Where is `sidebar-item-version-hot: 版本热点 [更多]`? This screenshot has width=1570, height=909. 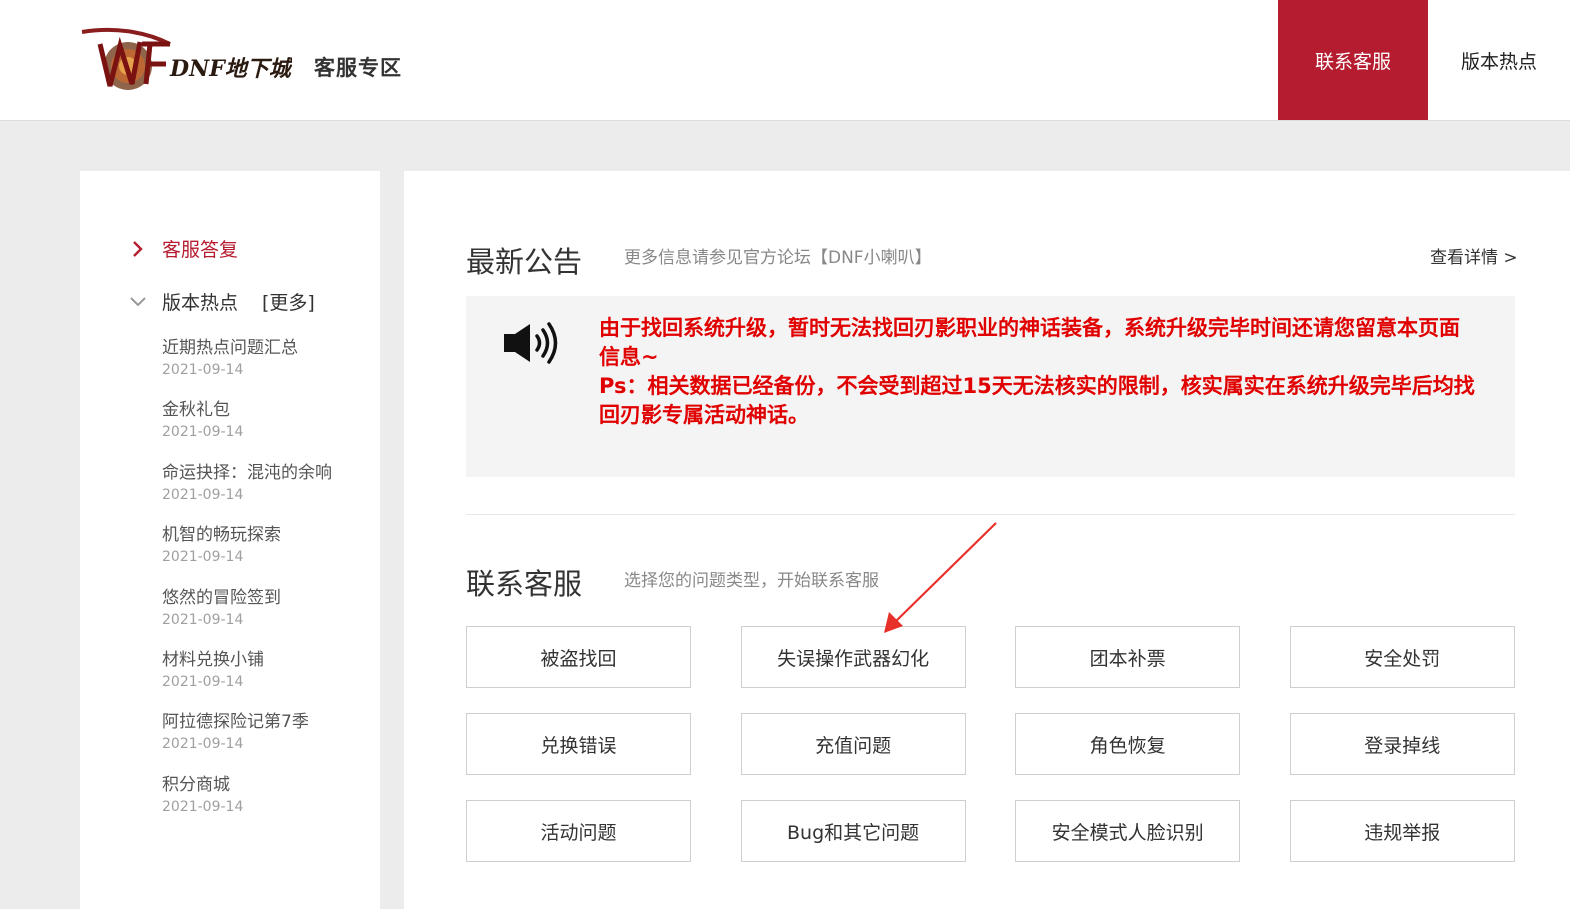
sidebar-item-version-hot: 版本热点 [更多] is located at coordinates (221, 301).